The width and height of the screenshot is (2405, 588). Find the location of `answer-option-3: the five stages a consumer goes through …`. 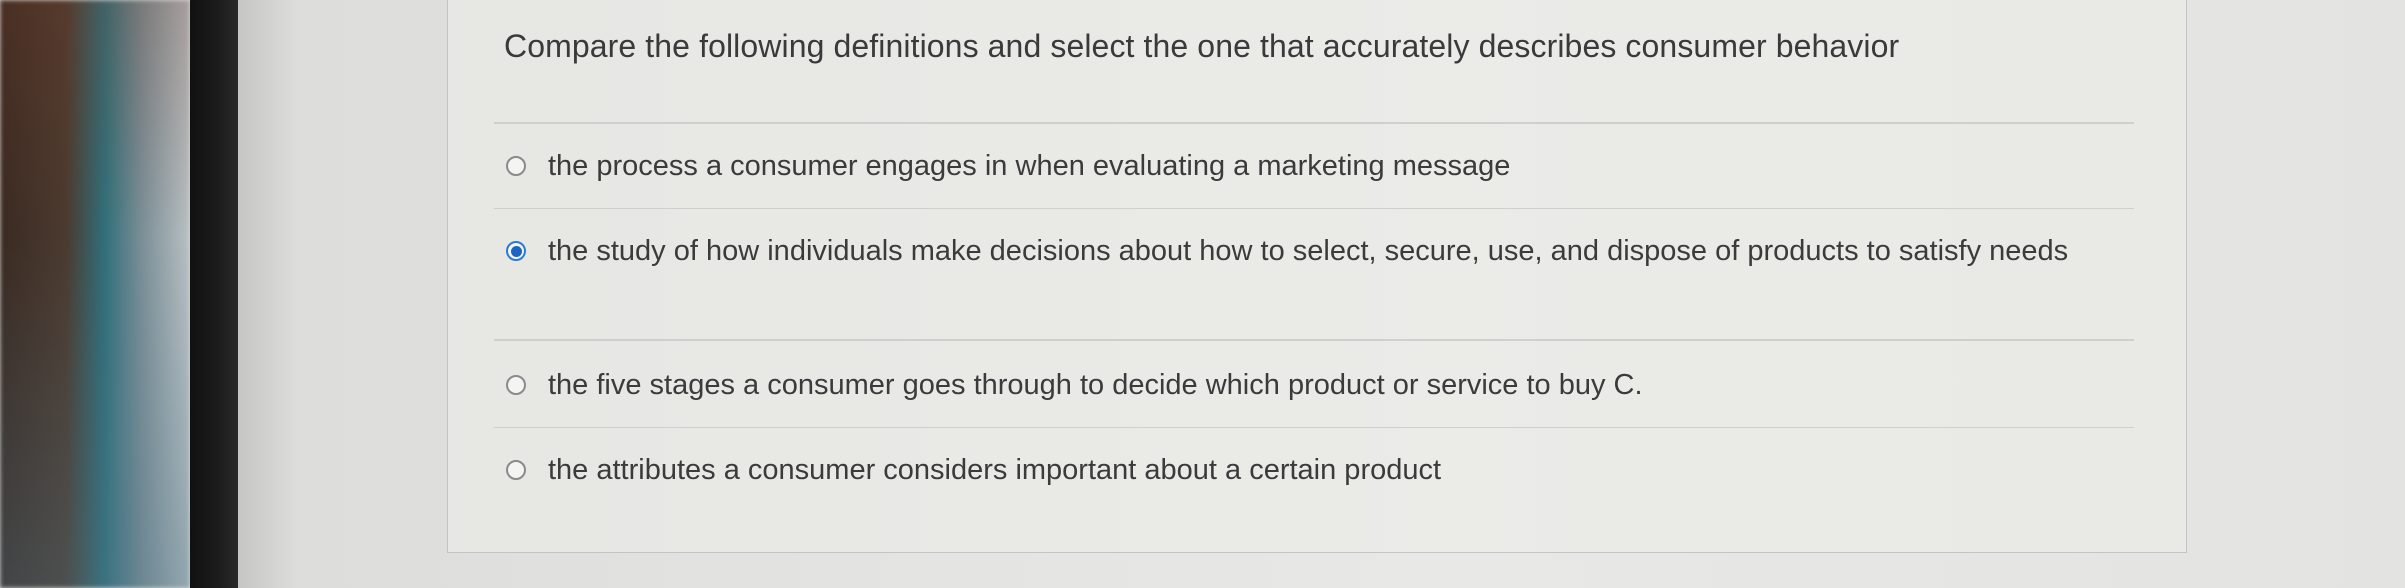

answer-option-3: the five stages a consumer goes through … is located at coordinates (1314, 384).